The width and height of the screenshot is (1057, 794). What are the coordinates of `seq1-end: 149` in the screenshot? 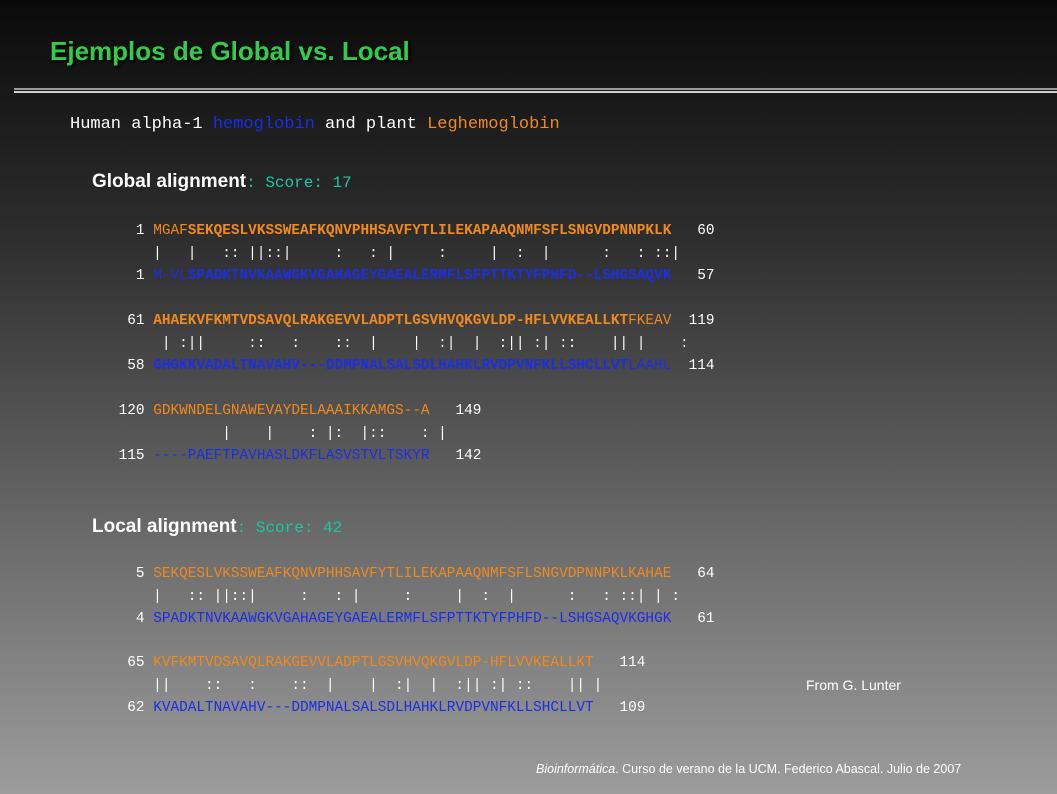 It's located at (455, 411).